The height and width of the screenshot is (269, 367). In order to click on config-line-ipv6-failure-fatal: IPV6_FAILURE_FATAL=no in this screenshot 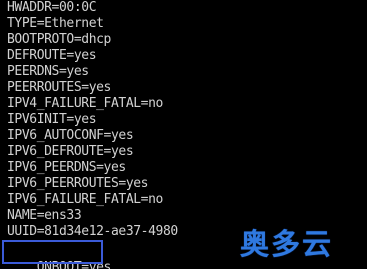, I will do `click(85, 199)`.